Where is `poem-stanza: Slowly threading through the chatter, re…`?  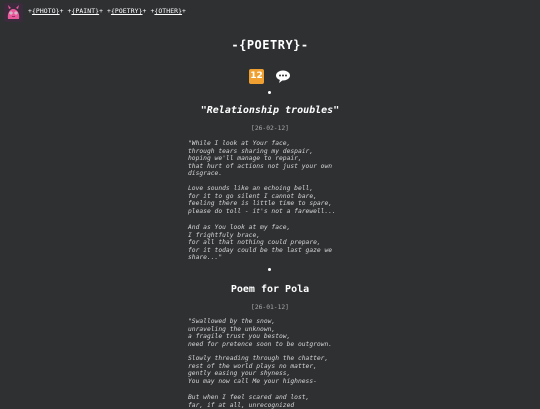 poem-stanza: Slowly threading through the chatter, re… is located at coordinates (258, 370).